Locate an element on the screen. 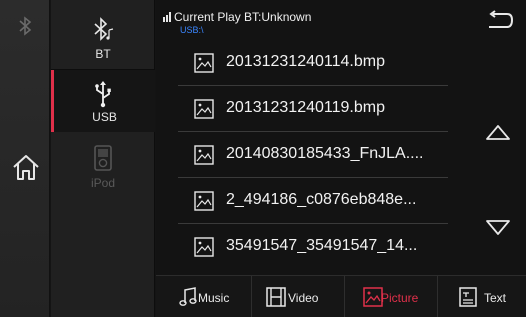 This screenshot has height=317, width=526. tab-video-label: Video is located at coordinates (303, 298).